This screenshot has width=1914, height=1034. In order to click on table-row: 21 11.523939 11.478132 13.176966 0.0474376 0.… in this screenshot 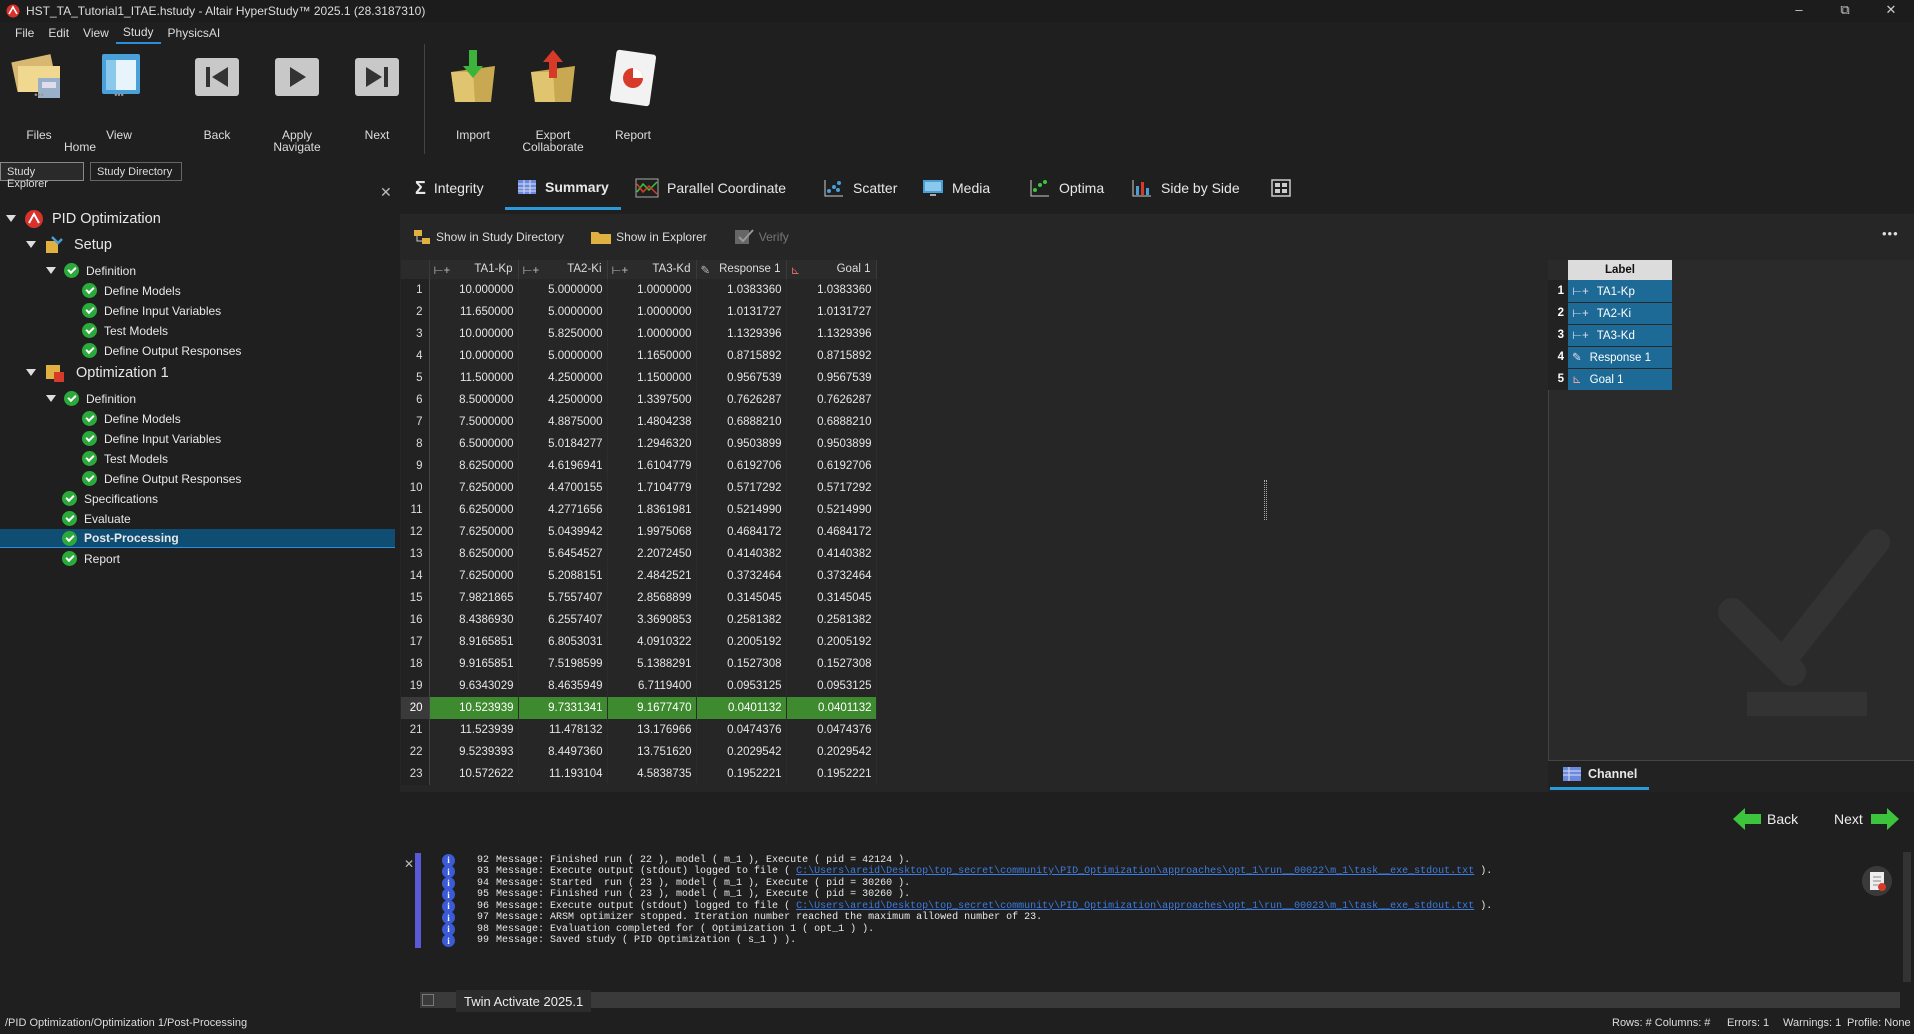, I will do `click(639, 730)`.